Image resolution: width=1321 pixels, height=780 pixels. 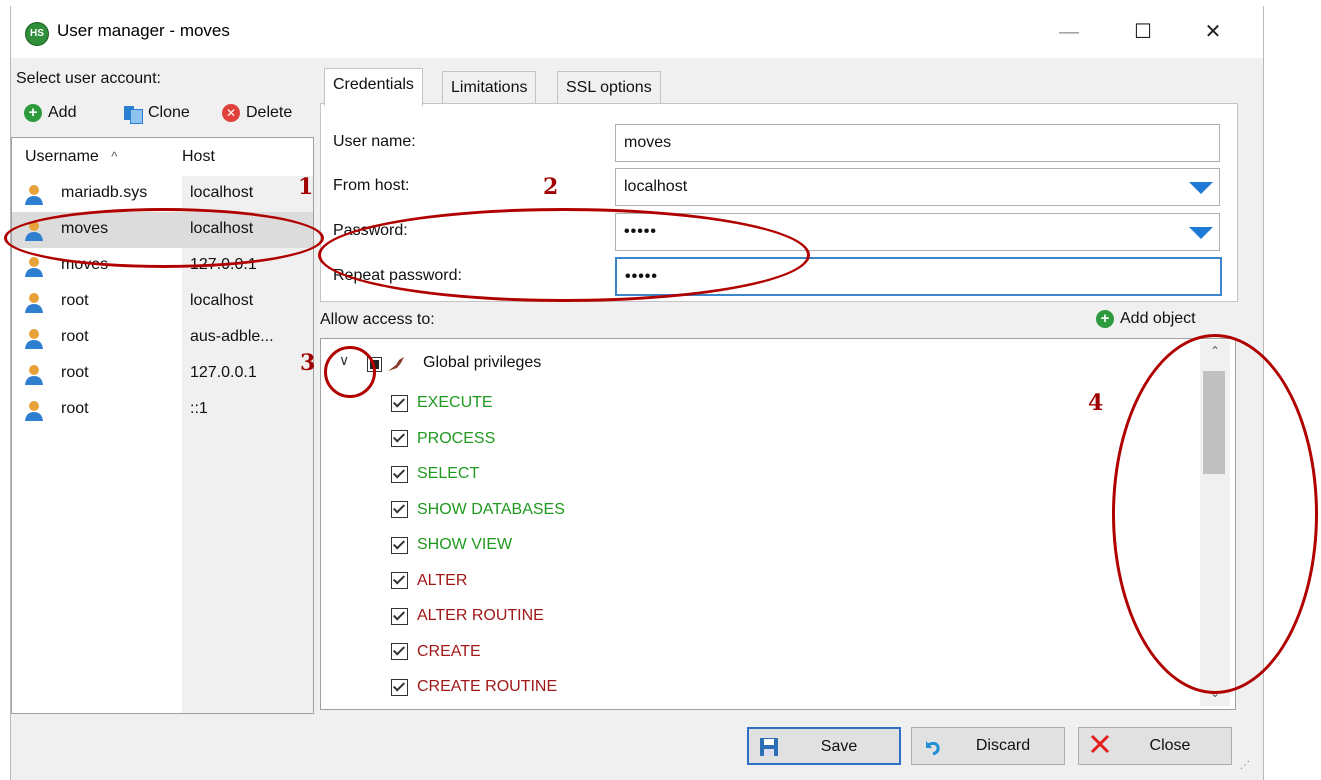 What do you see at coordinates (551, 187) in the screenshot?
I see `annotation-number-2: 2` at bounding box center [551, 187].